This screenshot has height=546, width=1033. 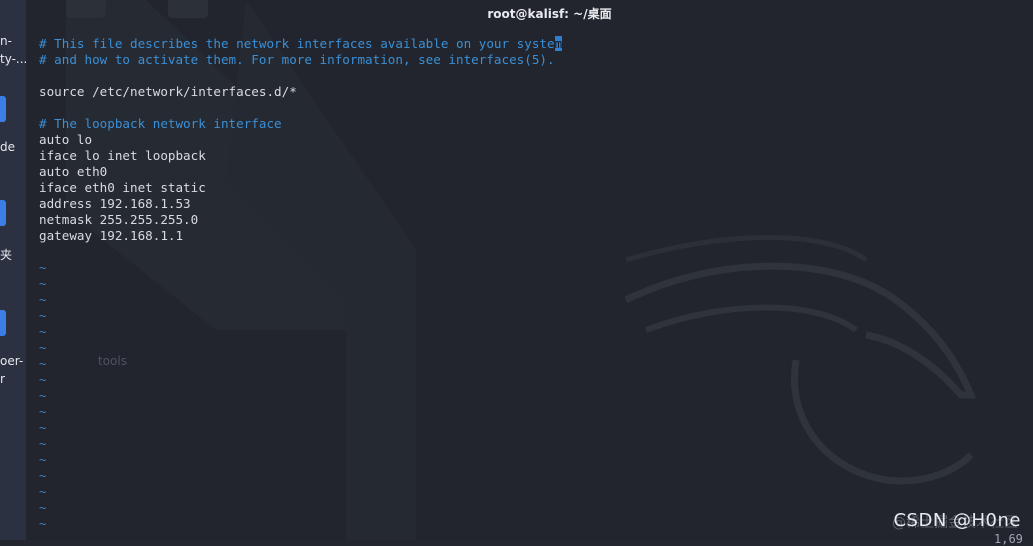 I want to click on comment-line: # The loopback network interface, so click(x=300, y=124).